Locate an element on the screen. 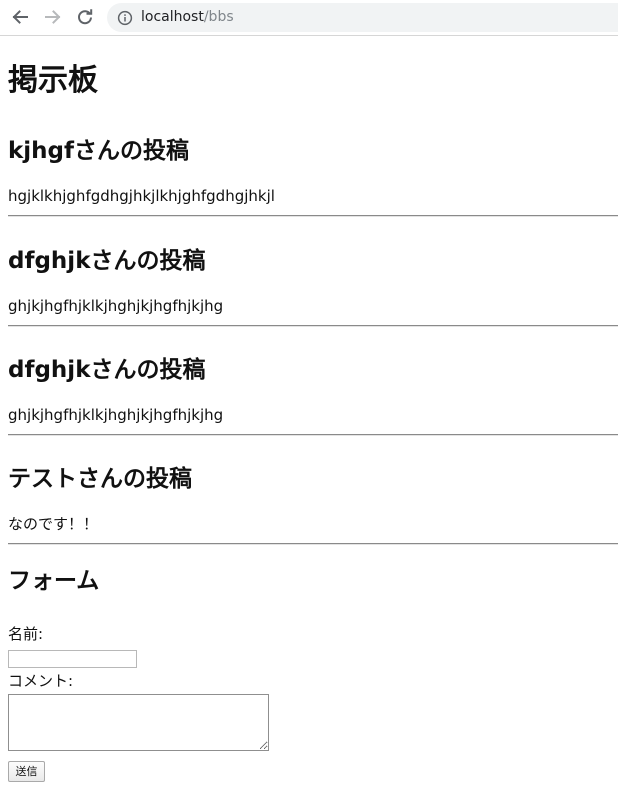 The width and height of the screenshot is (618, 805). submit-button: 送信 is located at coordinates (26, 771).